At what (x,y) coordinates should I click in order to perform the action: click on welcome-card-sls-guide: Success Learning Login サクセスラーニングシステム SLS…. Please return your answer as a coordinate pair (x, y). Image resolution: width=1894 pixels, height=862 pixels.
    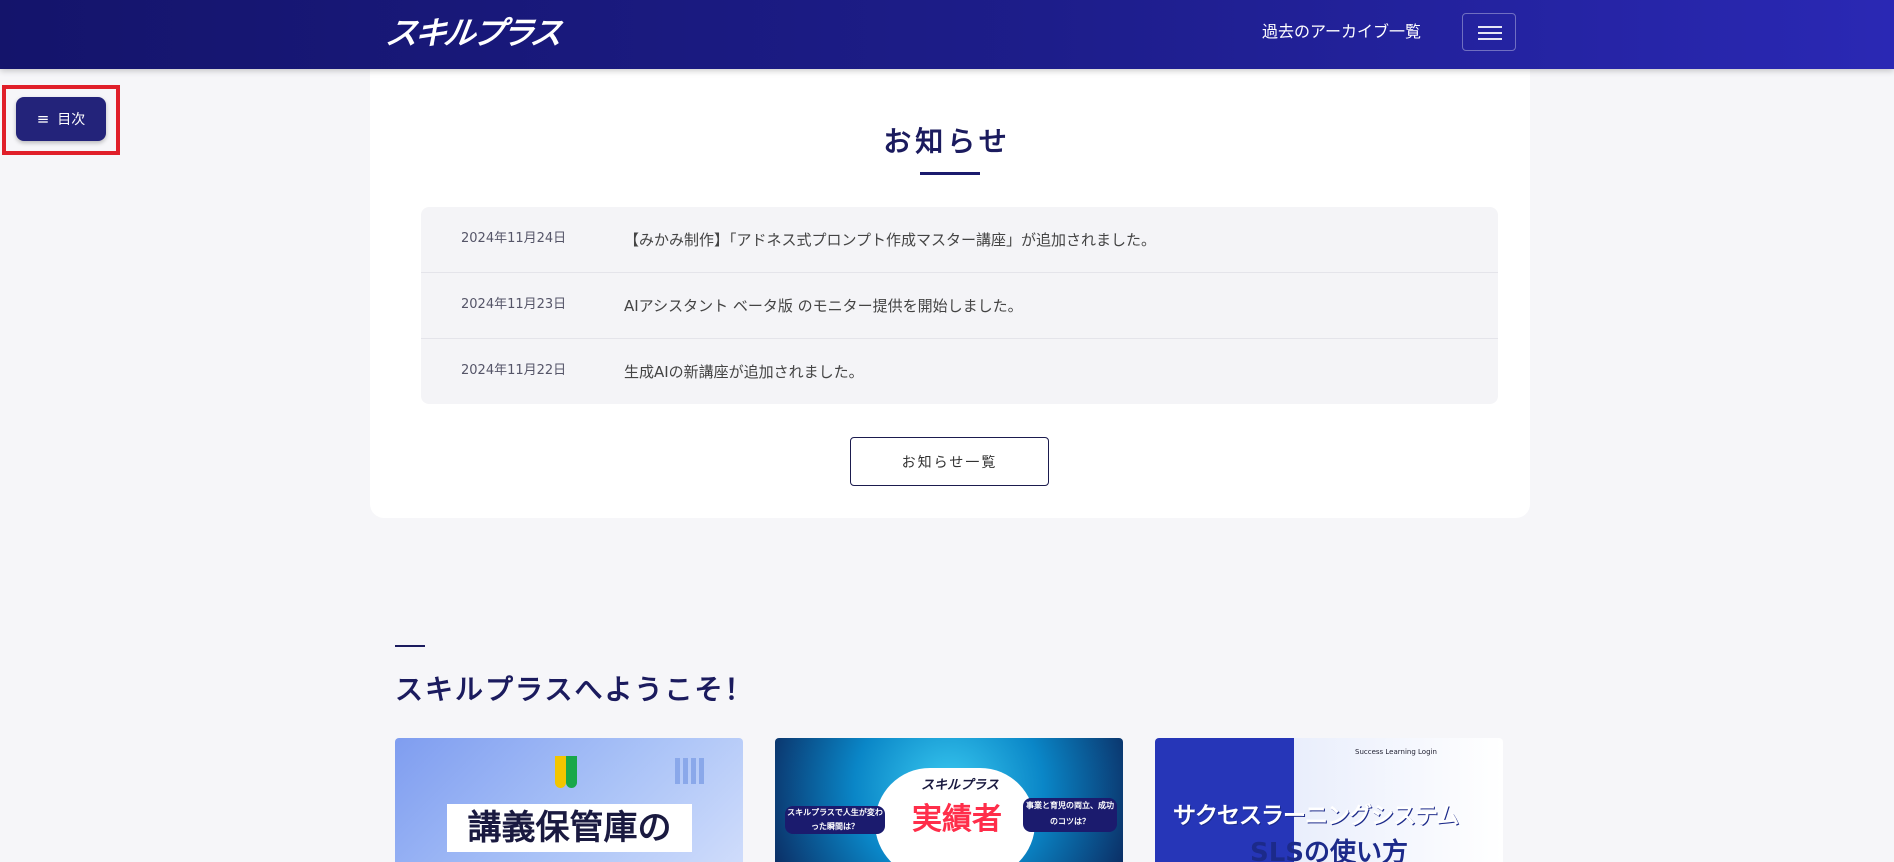
    Looking at the image, I should click on (1329, 800).